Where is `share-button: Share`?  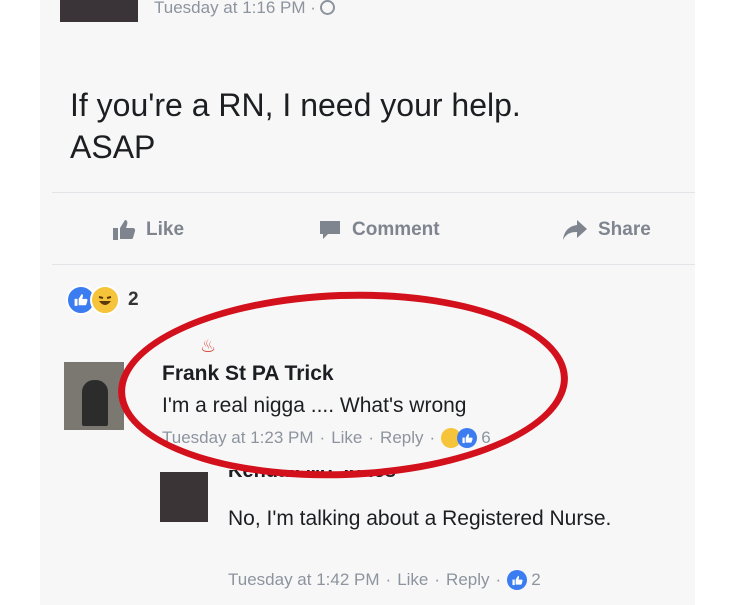 share-button: Share is located at coordinates (606, 230).